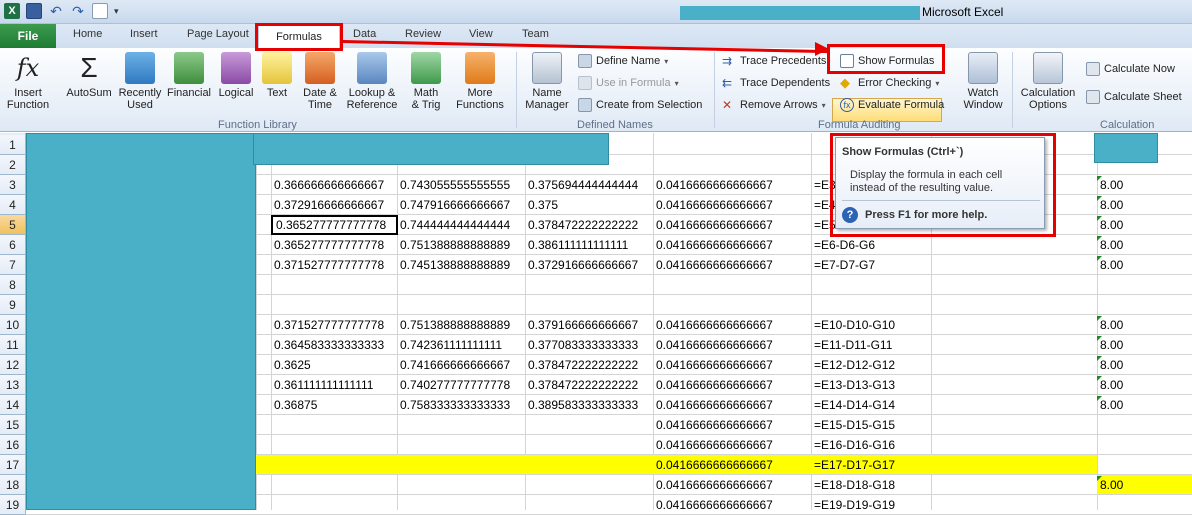  What do you see at coordinates (461, 225) in the screenshot?
I see `cell: 0.744444444444444` at bounding box center [461, 225].